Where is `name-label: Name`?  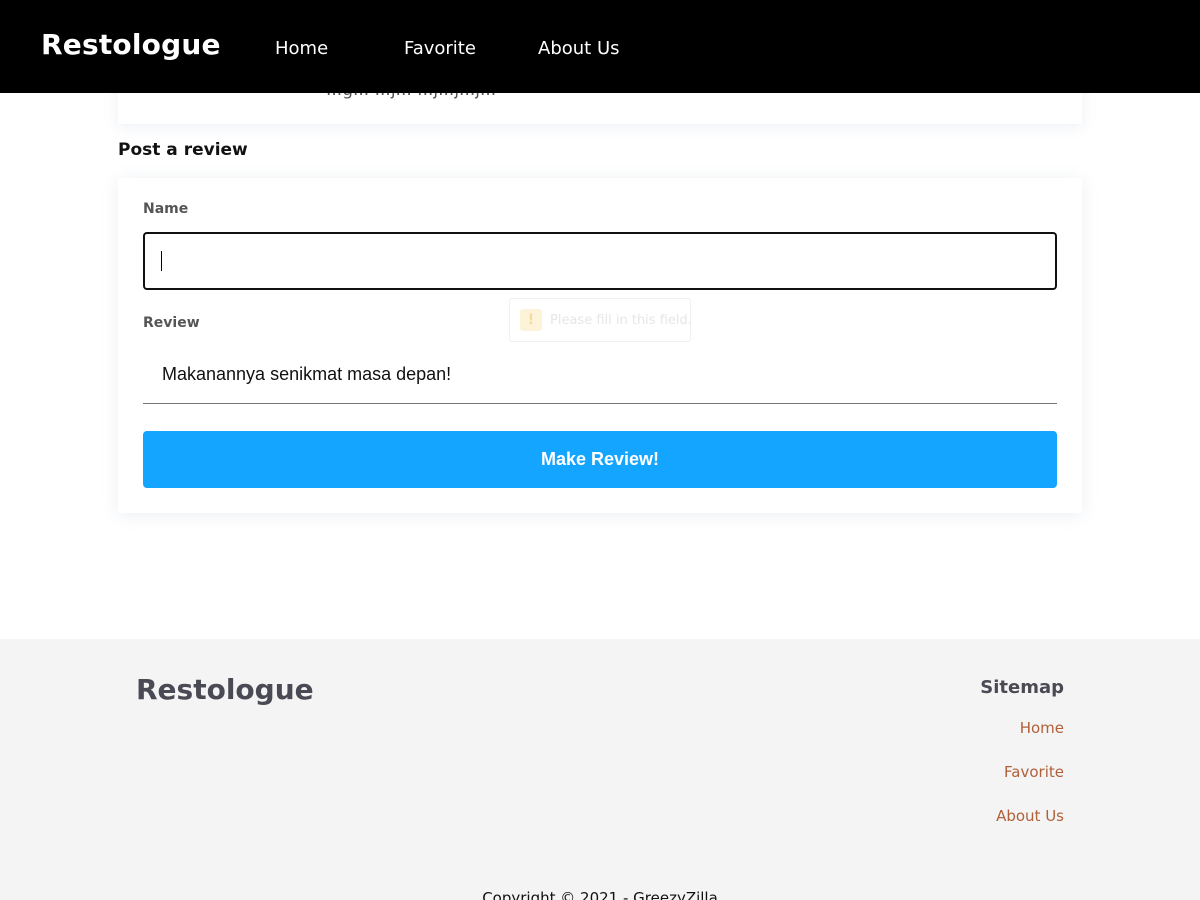 name-label: Name is located at coordinates (166, 209).